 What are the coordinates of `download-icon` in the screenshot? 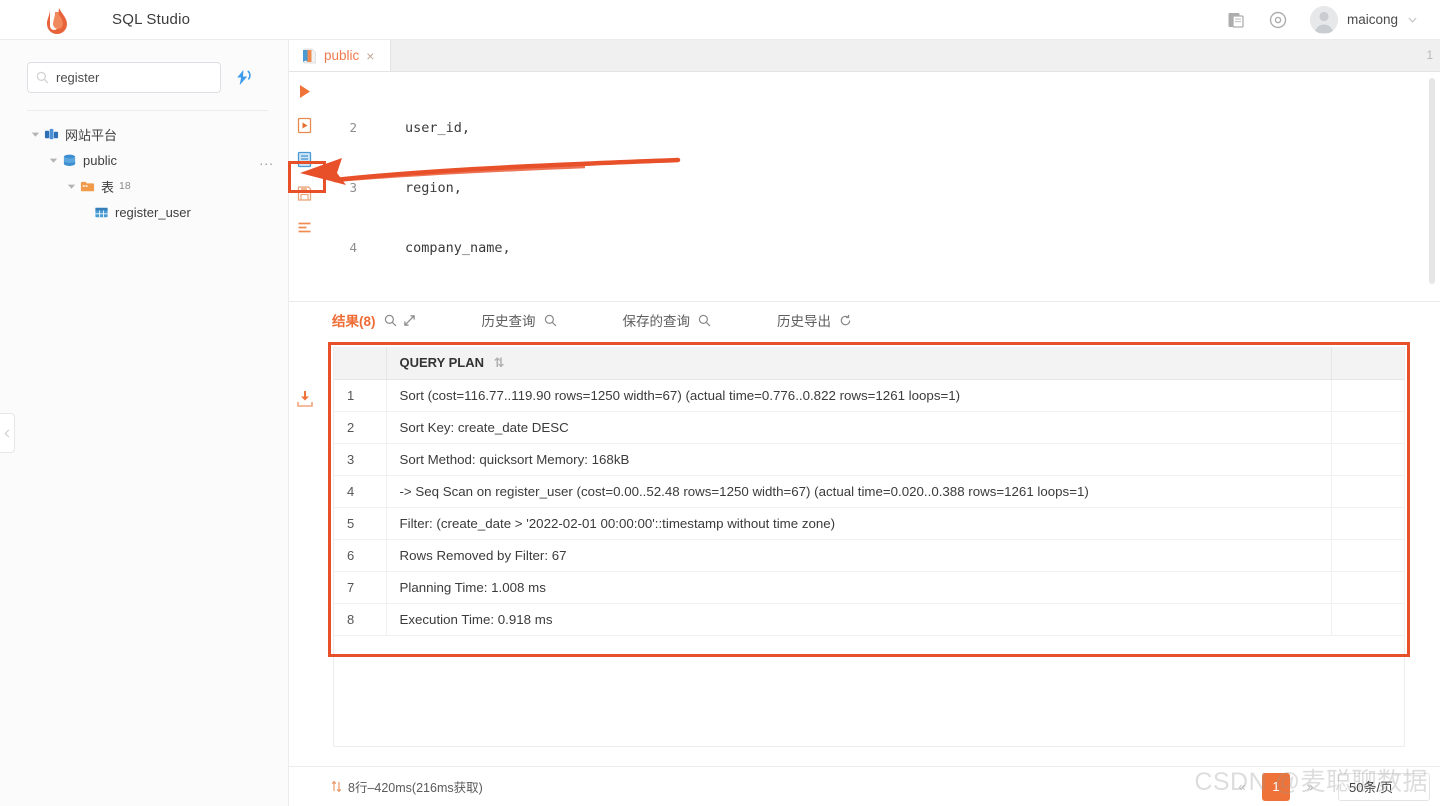 It's located at (305, 399).